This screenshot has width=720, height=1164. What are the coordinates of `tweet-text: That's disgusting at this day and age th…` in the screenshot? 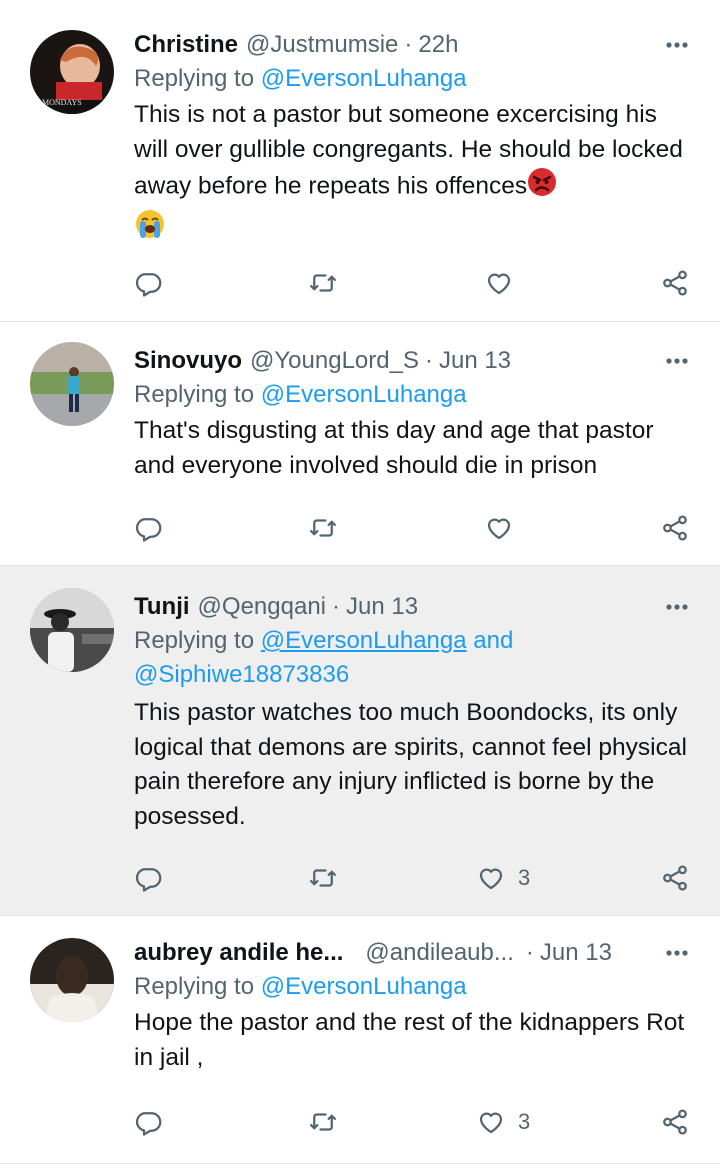 It's located at (414, 448).